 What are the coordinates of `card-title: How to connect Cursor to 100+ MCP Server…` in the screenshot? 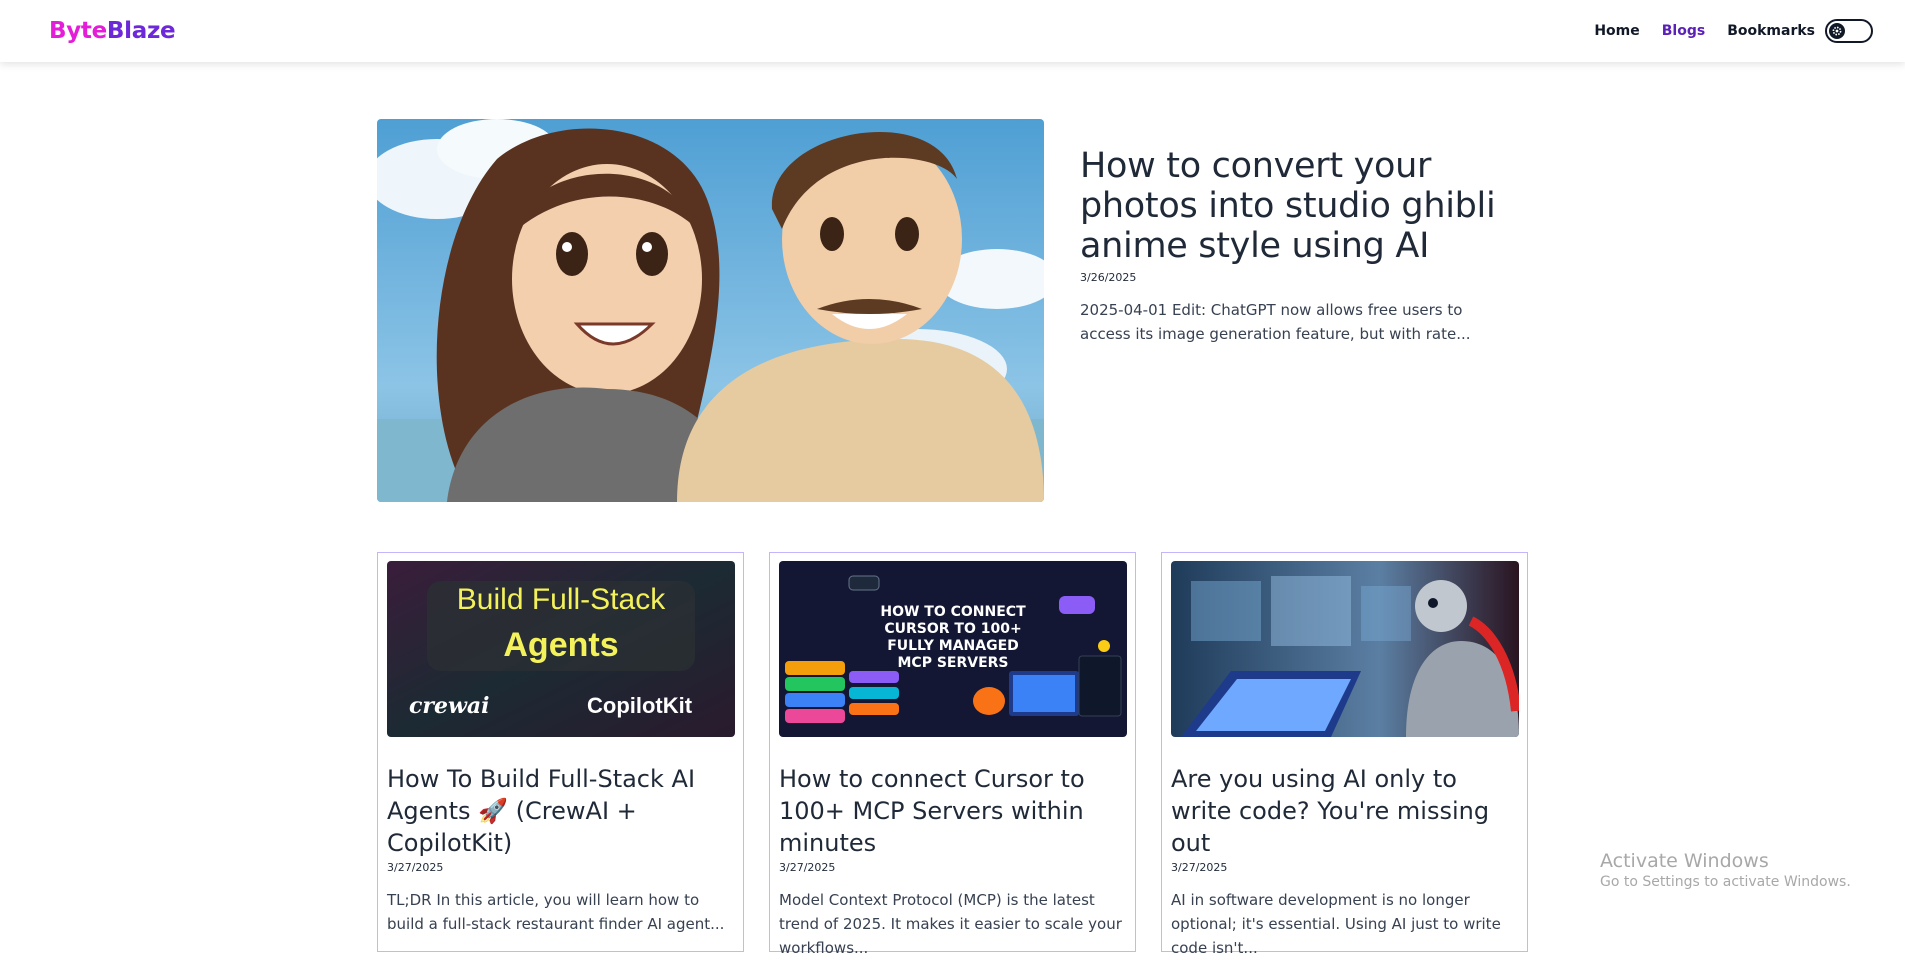 It's located at (952, 811).